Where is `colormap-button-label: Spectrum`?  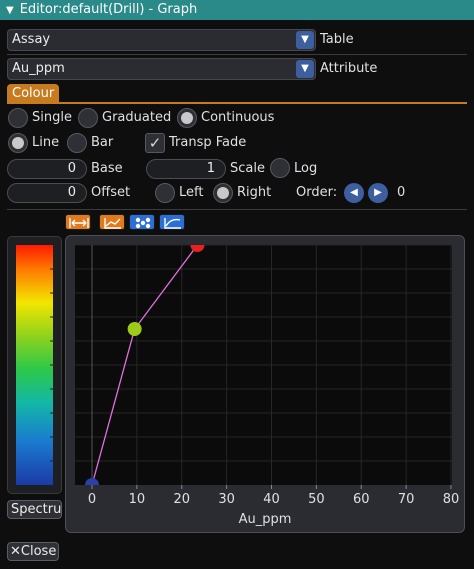
colormap-button-label: Spectrum is located at coordinates (36, 509).